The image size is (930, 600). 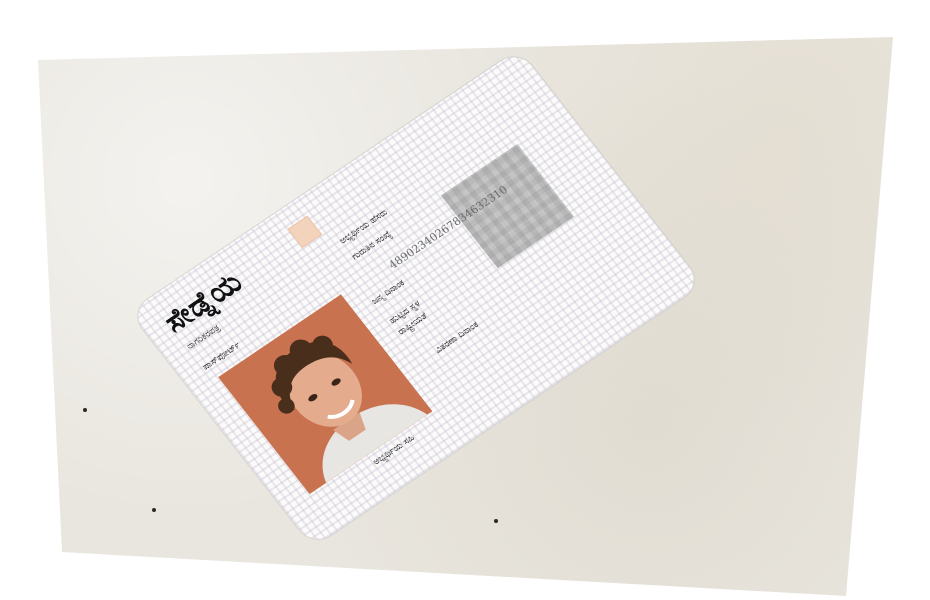 I want to click on field-label-dob: ಜನ್ಮ ದಿನಾಂಕ, so click(x=388, y=292).